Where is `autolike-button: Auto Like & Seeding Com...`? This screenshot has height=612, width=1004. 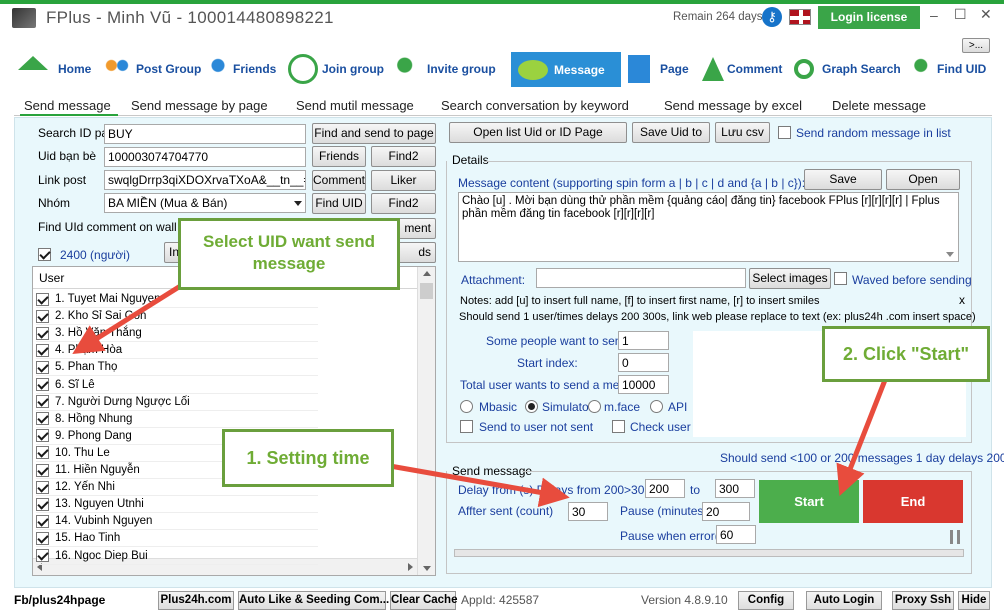
autolike-button: Auto Like & Seeding Com... is located at coordinates (313, 600).